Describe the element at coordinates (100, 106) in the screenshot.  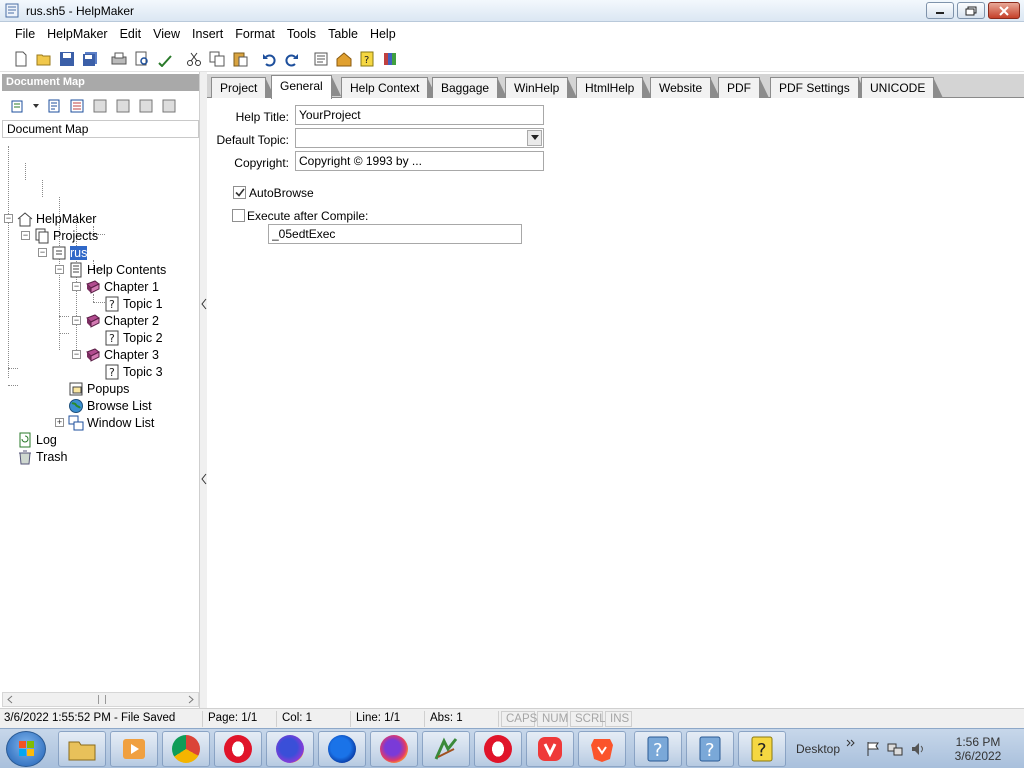
I see `move-first-button` at that location.